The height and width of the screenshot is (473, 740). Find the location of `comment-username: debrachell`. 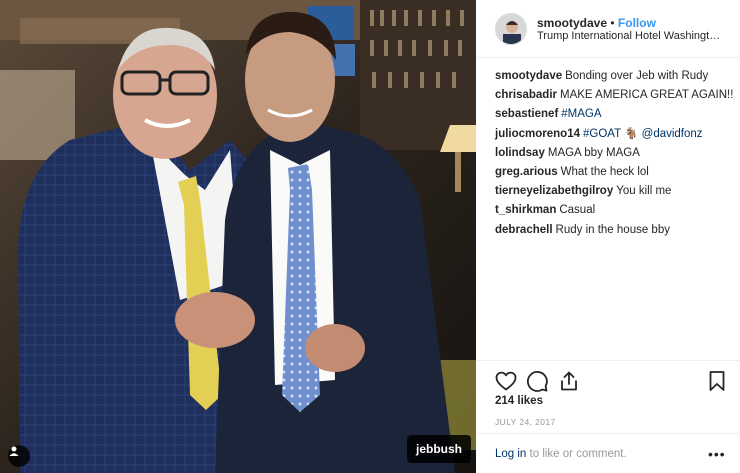

comment-username: debrachell is located at coordinates (524, 230).